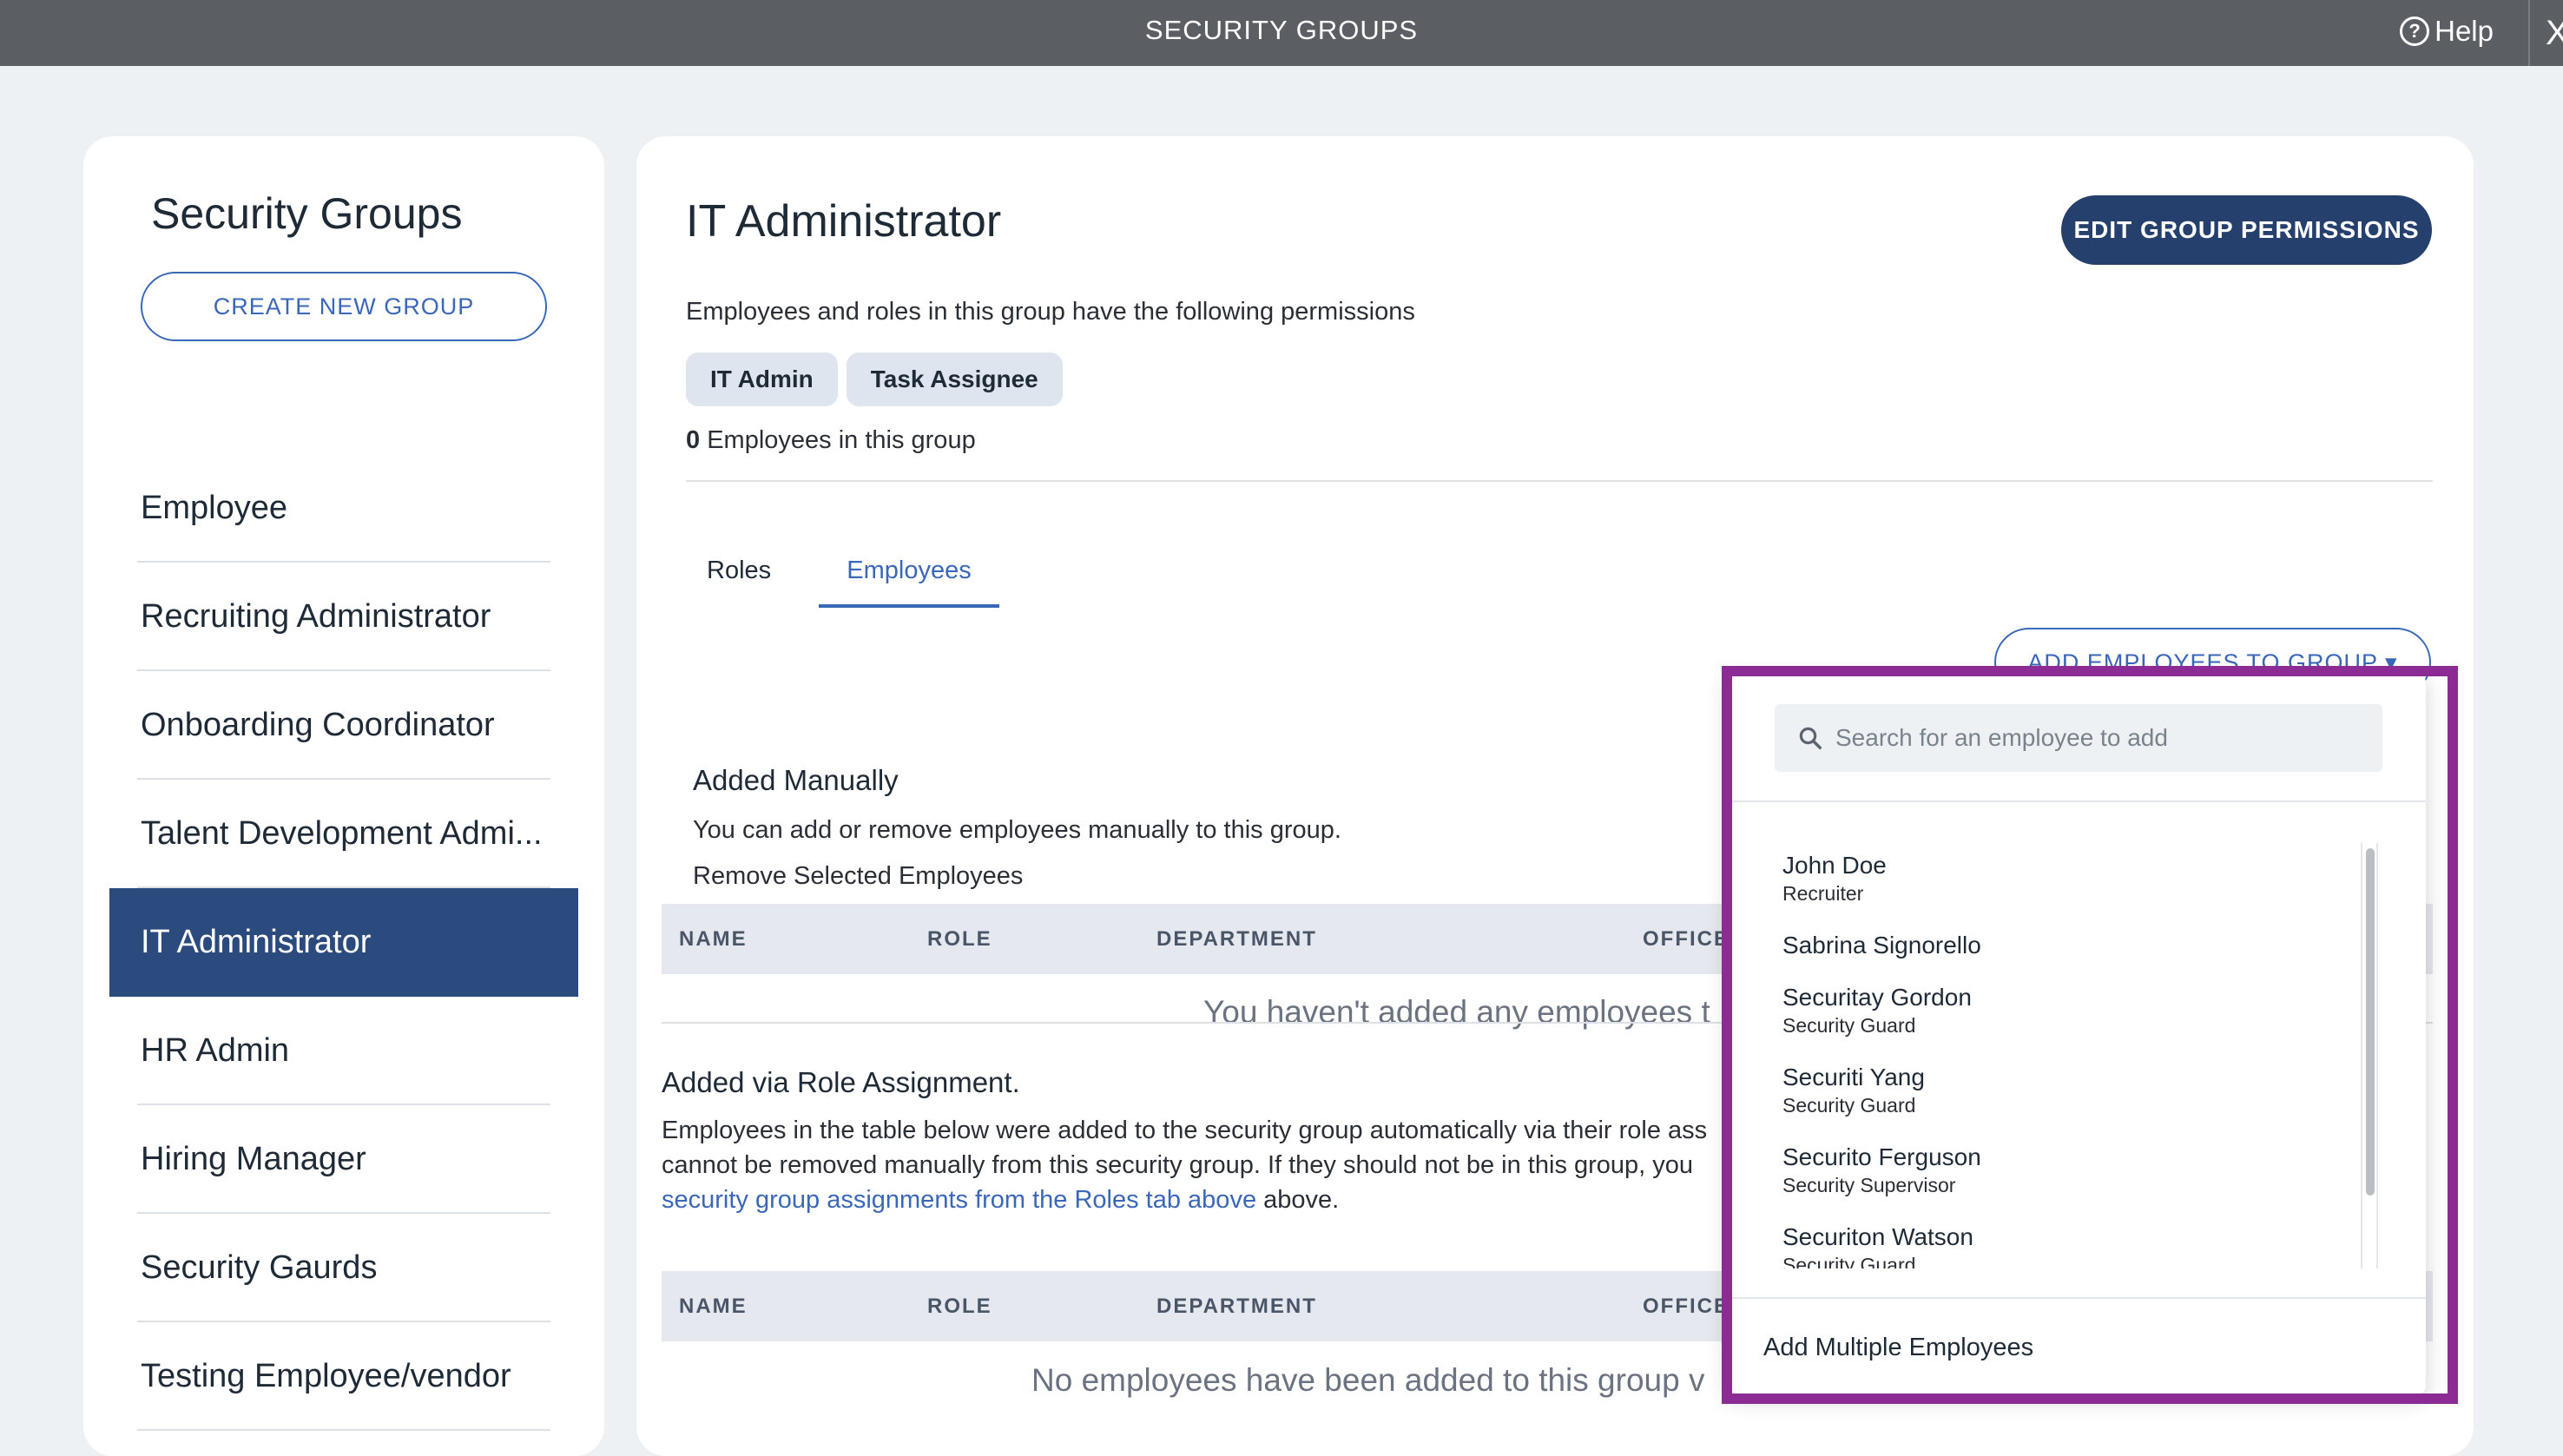 The image size is (2563, 1456). What do you see at coordinates (2096, 738) in the screenshot?
I see `employee-search-input` at bounding box center [2096, 738].